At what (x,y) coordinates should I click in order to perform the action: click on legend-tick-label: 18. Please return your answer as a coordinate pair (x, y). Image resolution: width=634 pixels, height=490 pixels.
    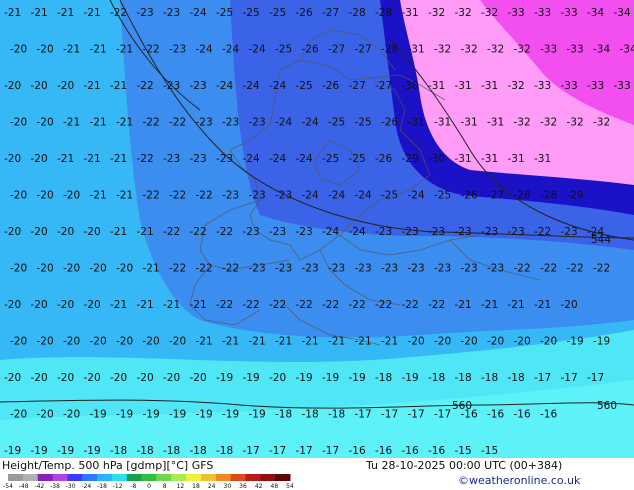
    Looking at the image, I should click on (196, 486).